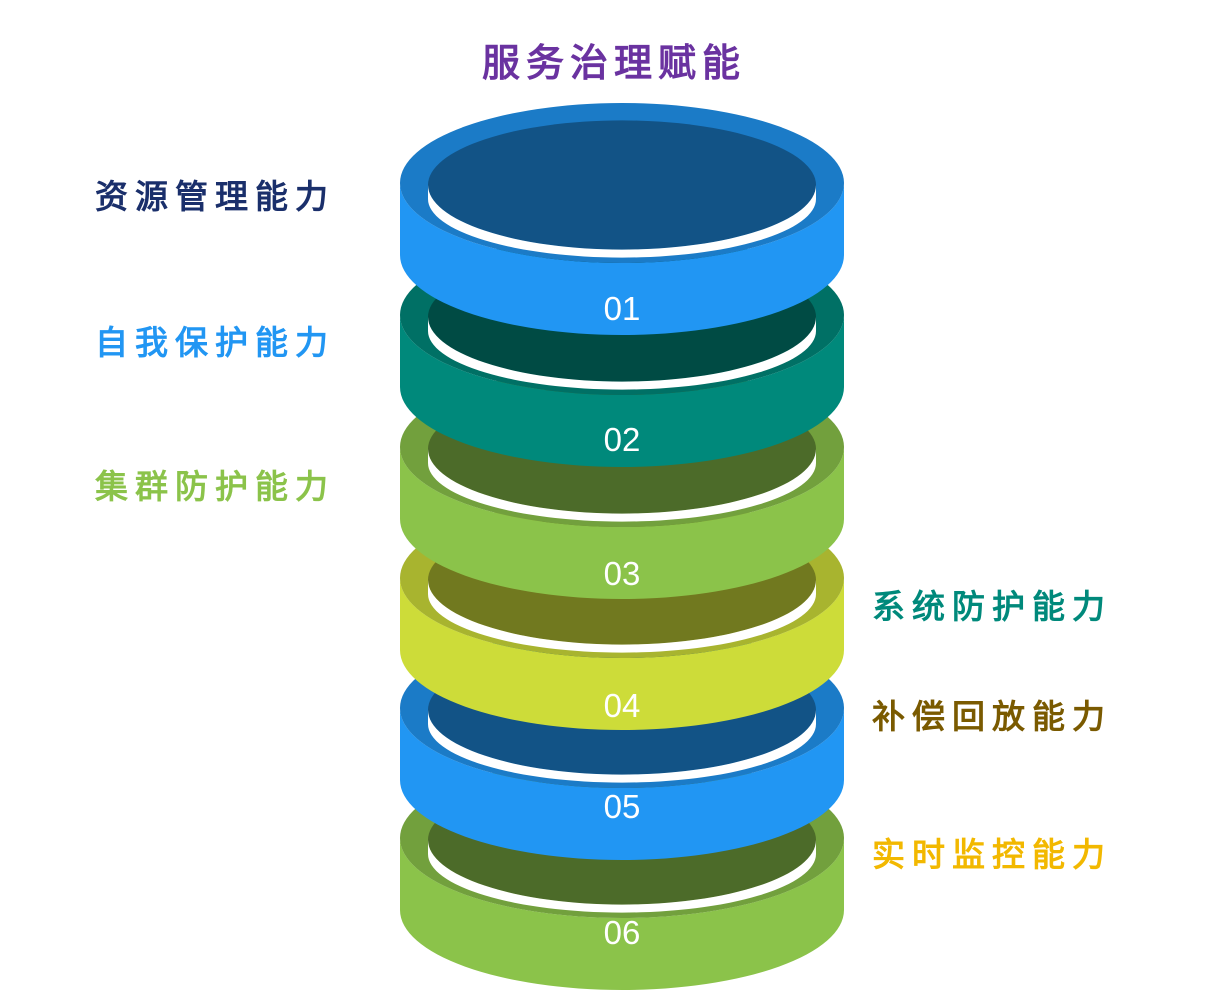 The image size is (1228, 1006). I want to click on ring-label-6: 实时监控能力, so click(992, 854).